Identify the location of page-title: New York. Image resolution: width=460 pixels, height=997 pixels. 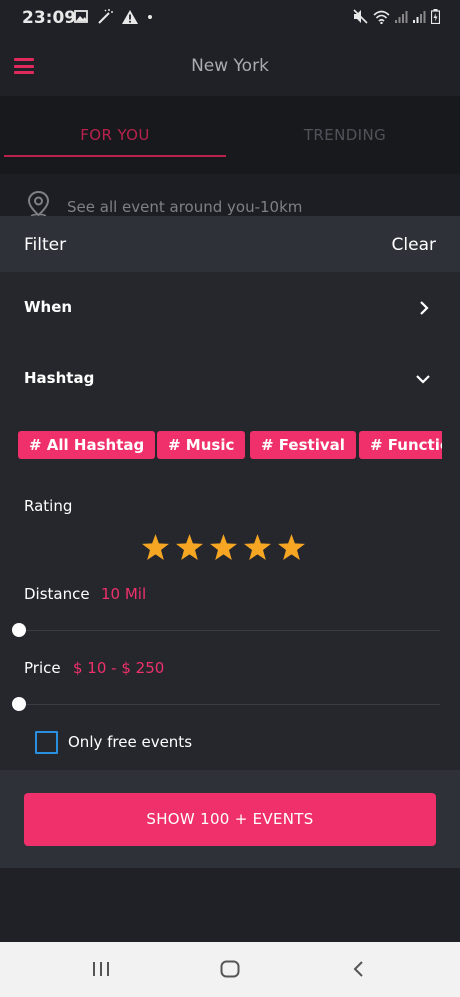
(230, 66).